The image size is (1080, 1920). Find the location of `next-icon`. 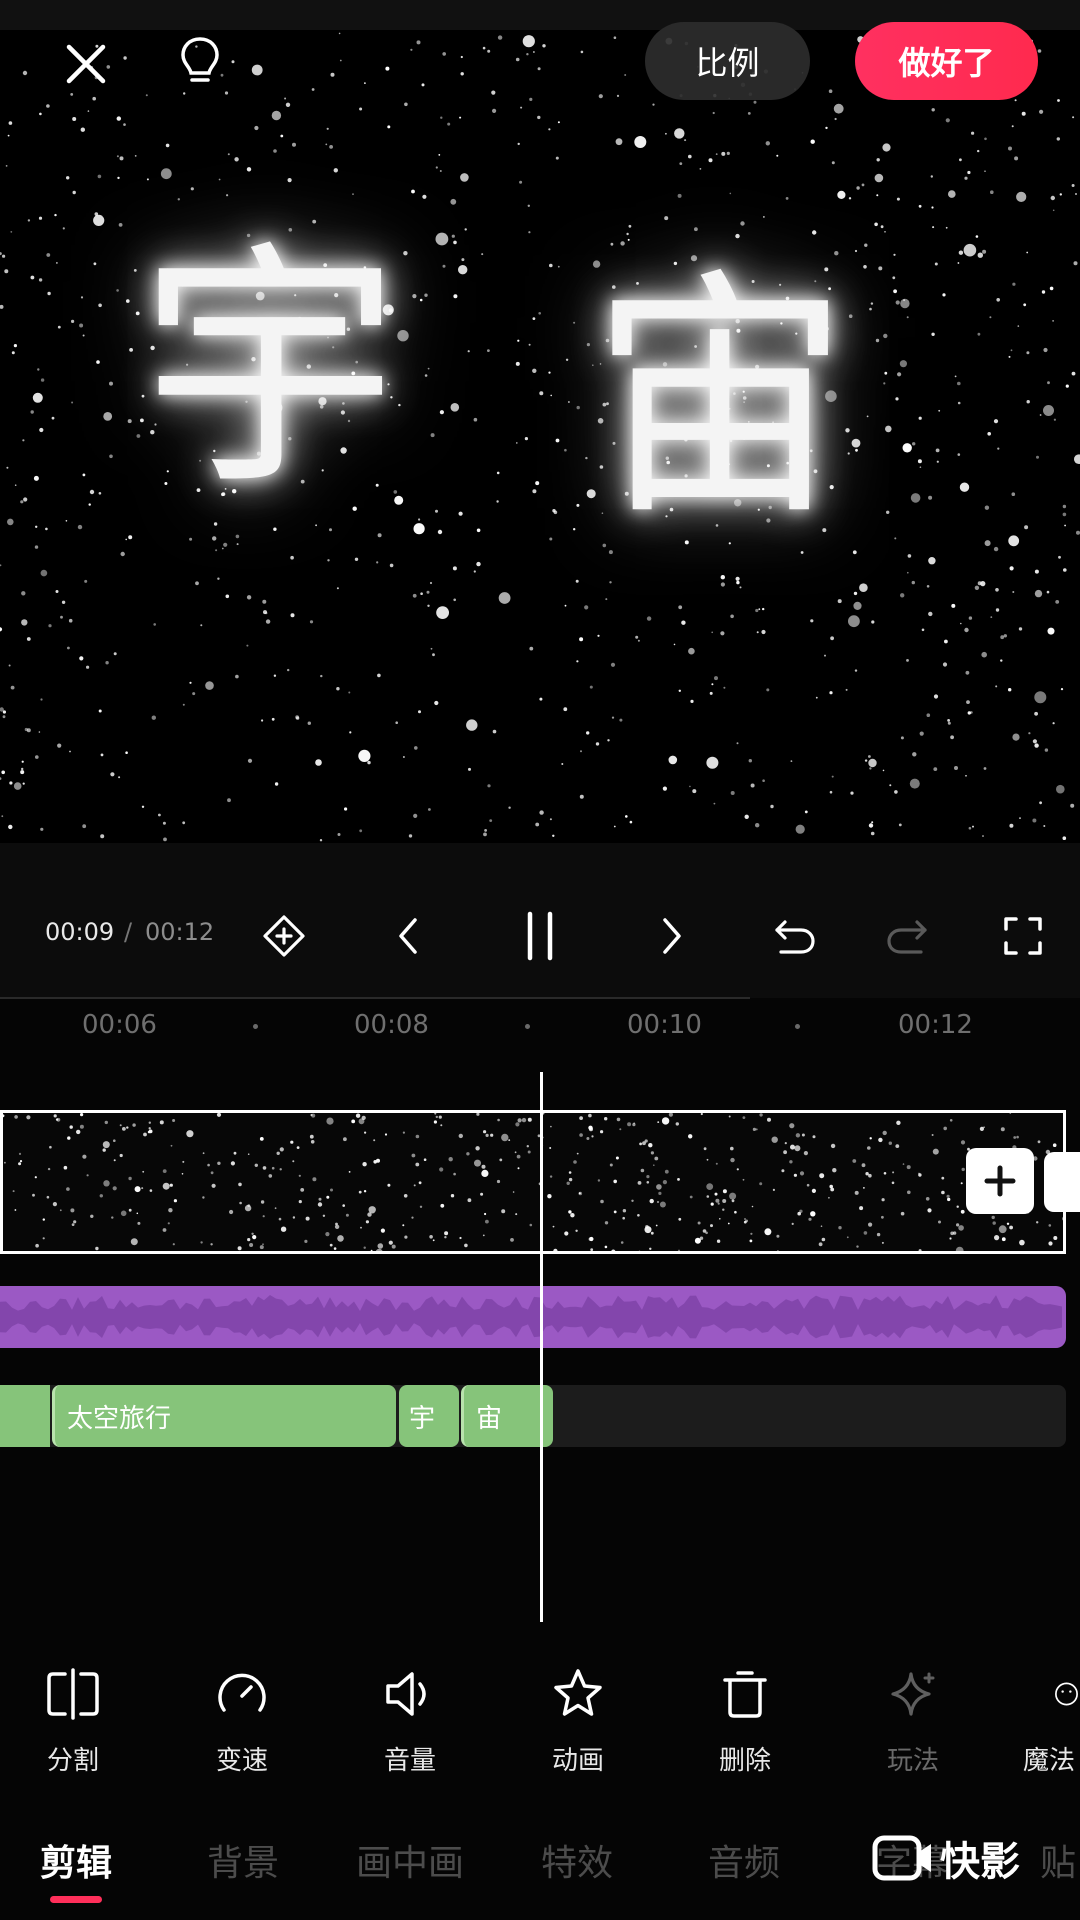

next-icon is located at coordinates (672, 936).